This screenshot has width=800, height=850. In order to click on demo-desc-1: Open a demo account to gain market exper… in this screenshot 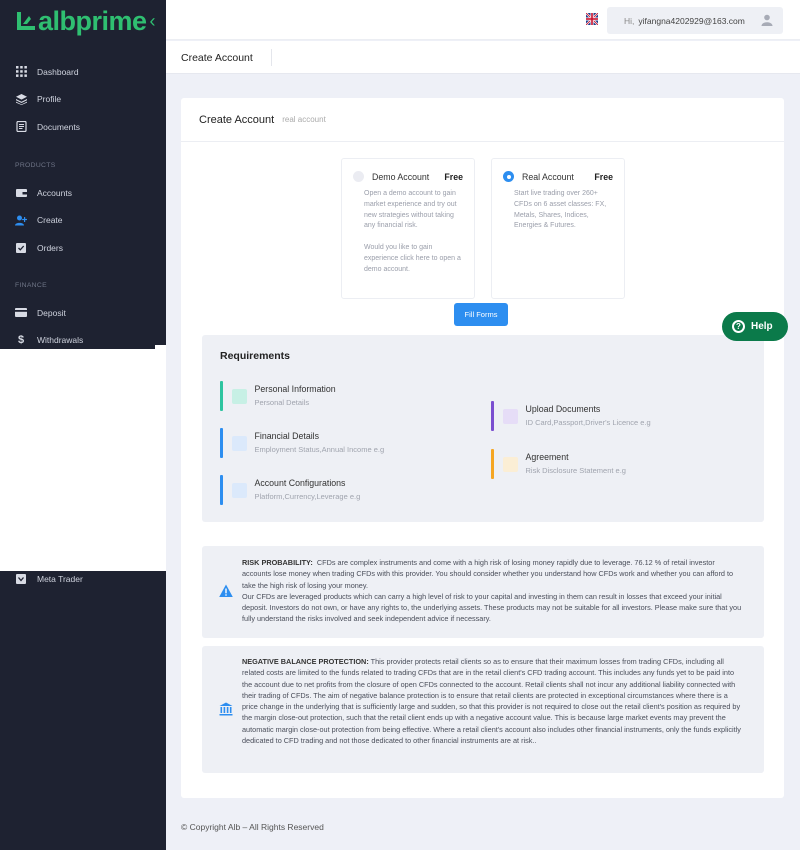, I will do `click(410, 210)`.